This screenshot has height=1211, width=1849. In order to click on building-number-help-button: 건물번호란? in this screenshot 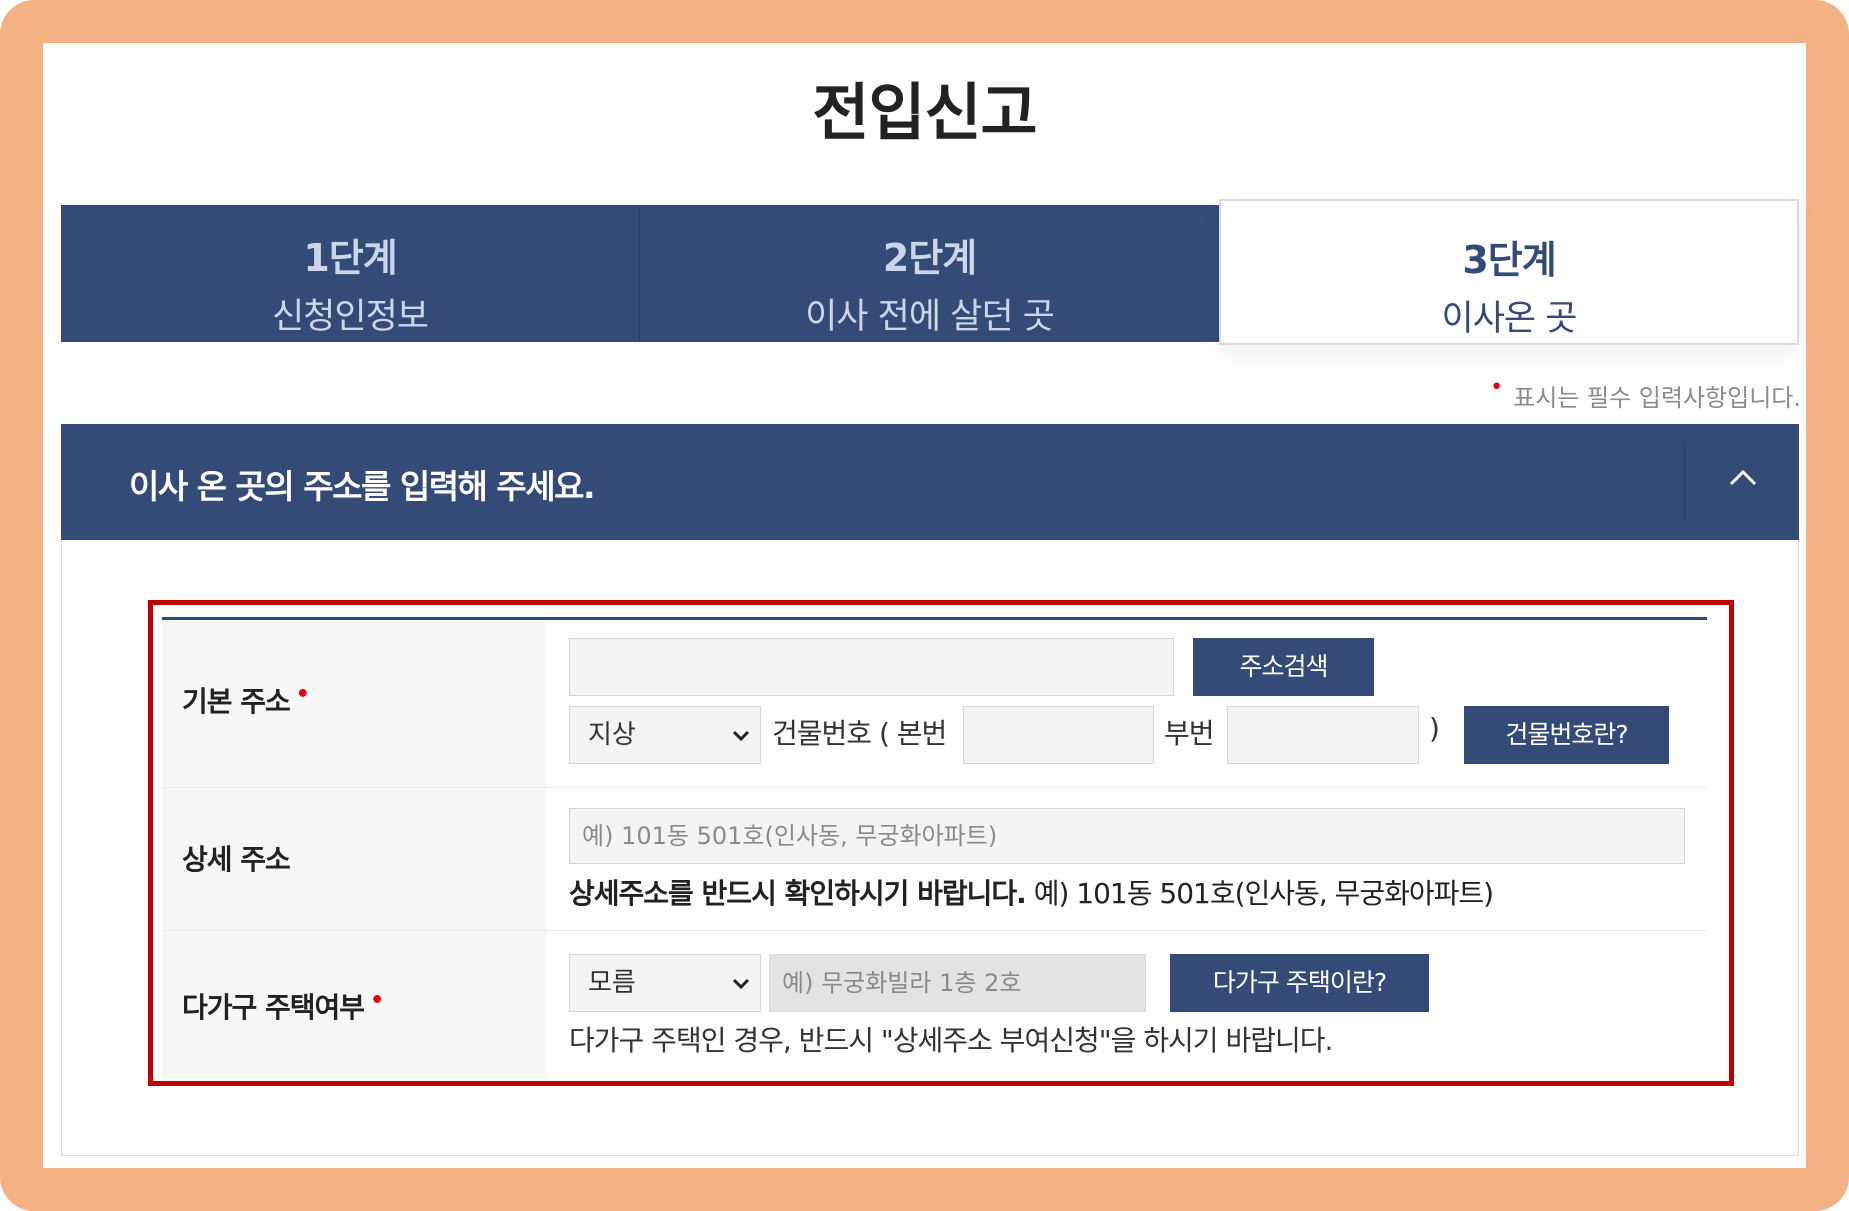, I will do `click(1566, 735)`.